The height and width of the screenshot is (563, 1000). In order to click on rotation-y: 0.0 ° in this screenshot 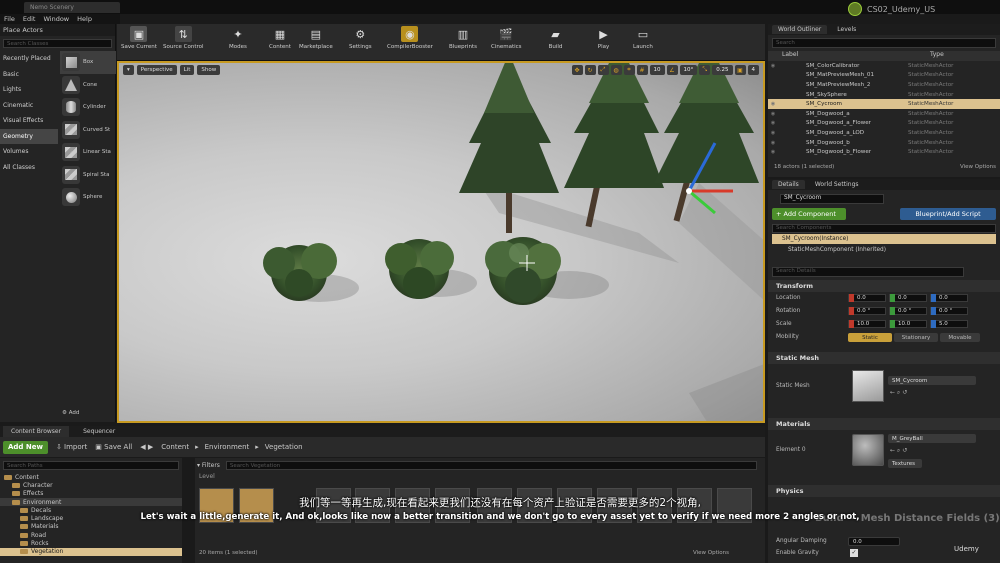, I will do `click(908, 311)`.